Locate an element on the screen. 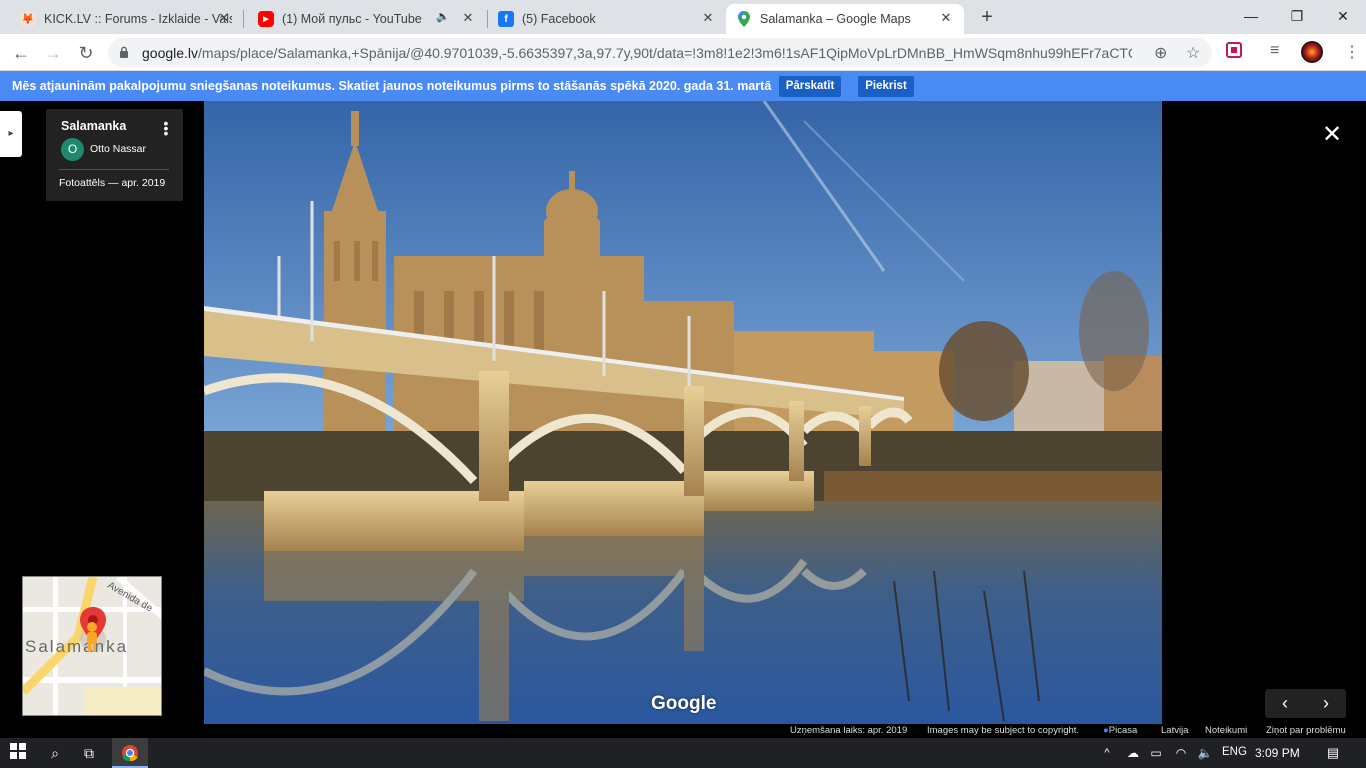 This screenshot has width=1366, height=768. close-viewer-button: ✕ is located at coordinates (1332, 135).